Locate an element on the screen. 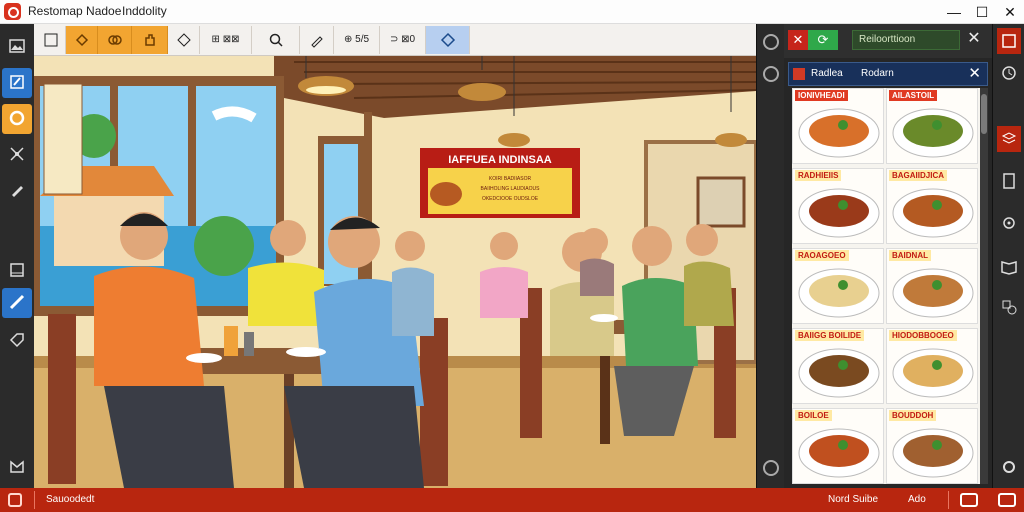  scroll-thumb is located at coordinates (984, 114).